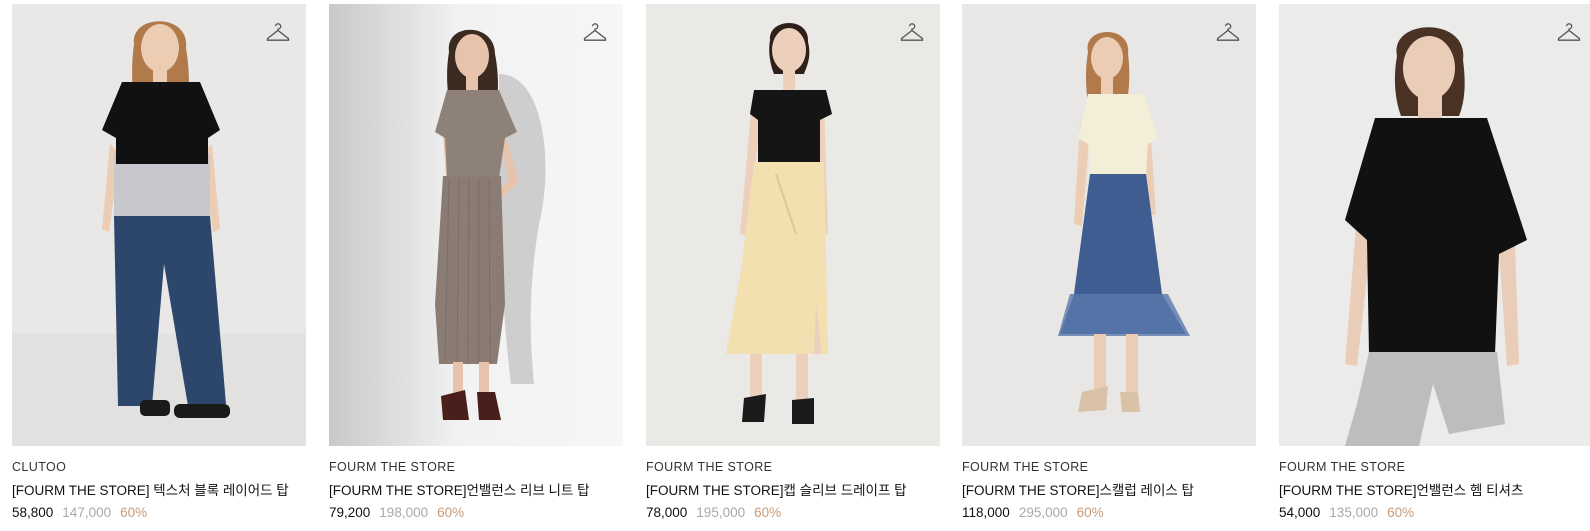  I want to click on sale-price: 54,000, so click(1300, 512).